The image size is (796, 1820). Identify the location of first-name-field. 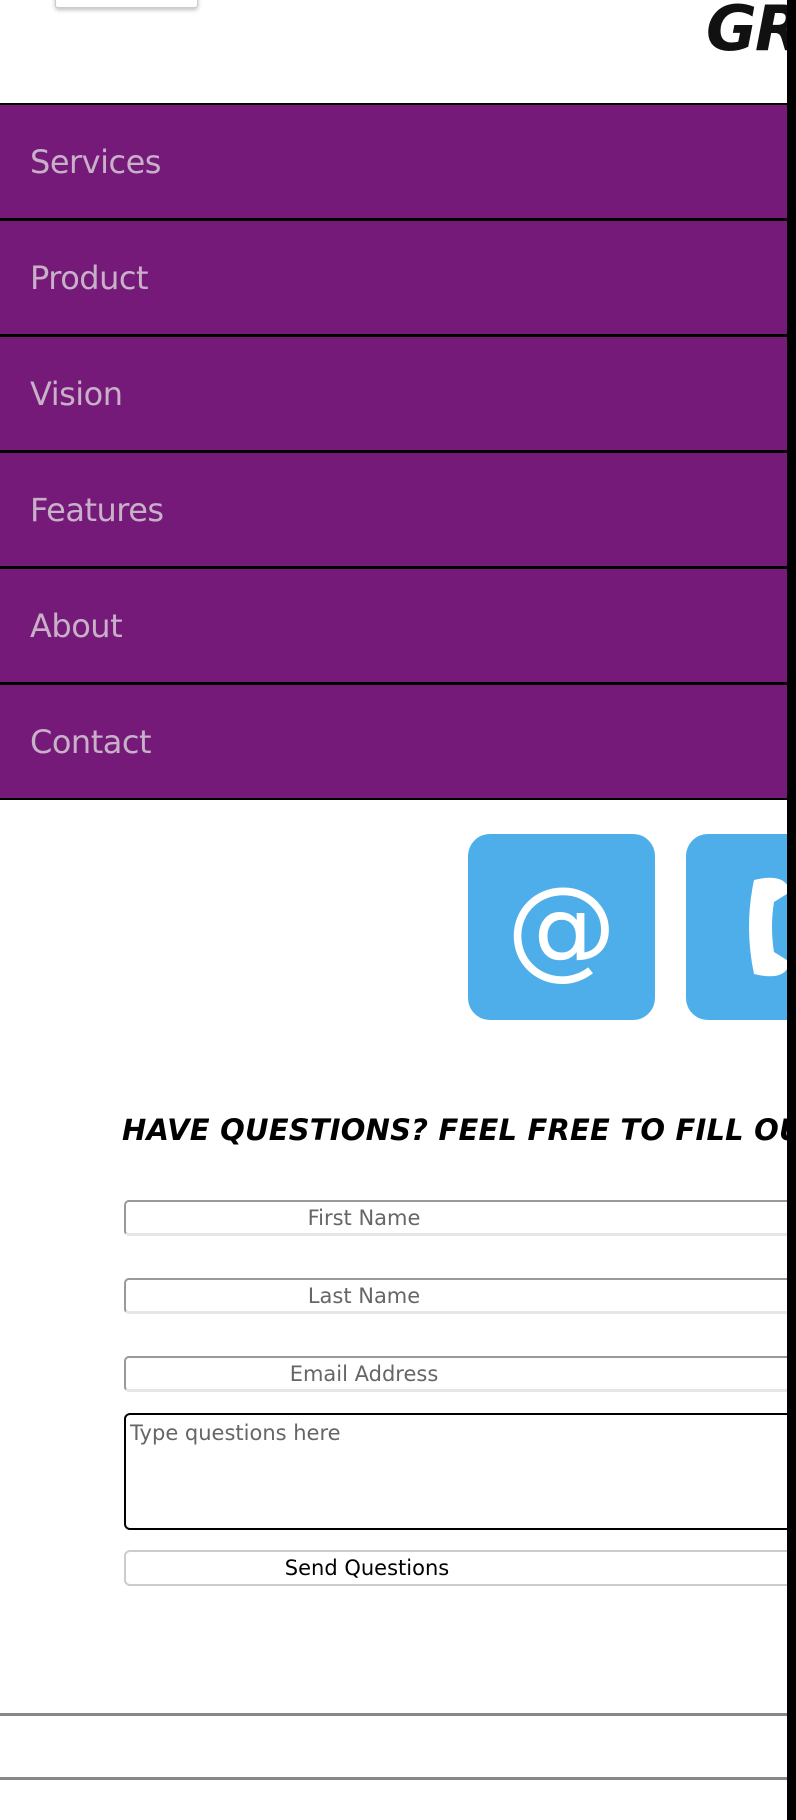
(455, 1218).